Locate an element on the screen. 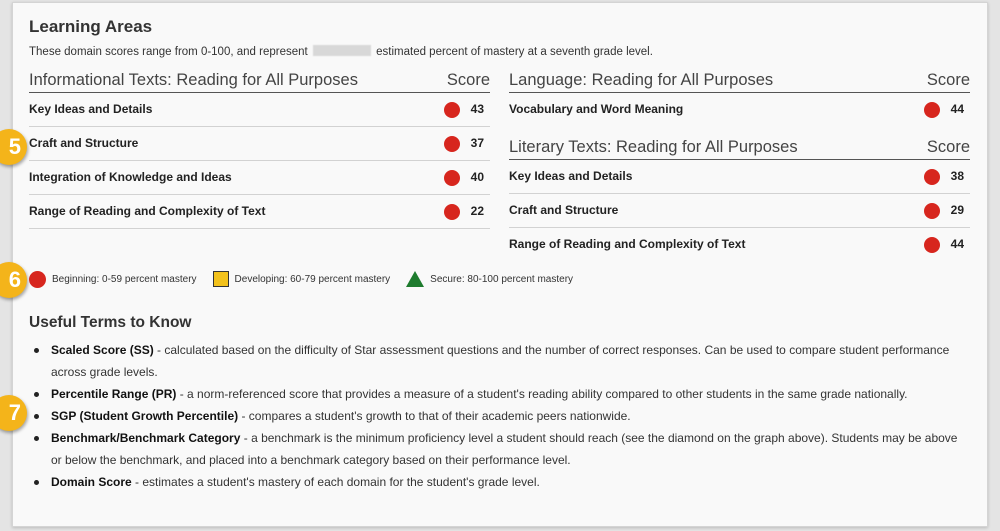 The image size is (1000, 531). legend-item-secure: Secure: 80-100 percent mastery is located at coordinates (489, 279).